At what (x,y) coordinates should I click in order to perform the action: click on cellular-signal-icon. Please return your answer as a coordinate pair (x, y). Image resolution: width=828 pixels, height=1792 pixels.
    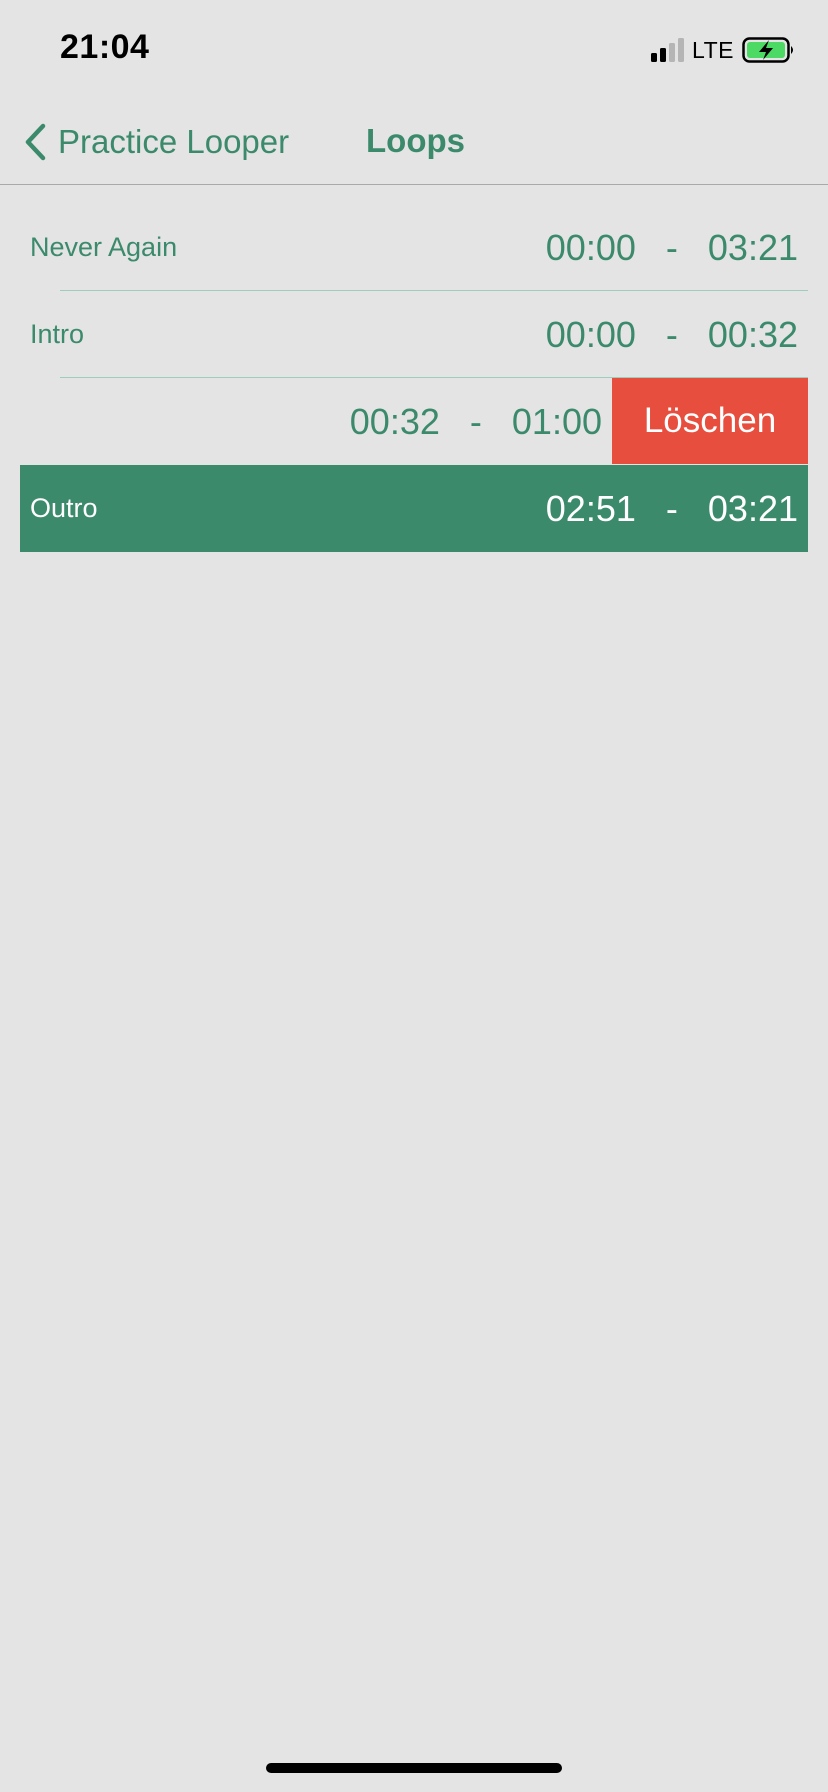
    Looking at the image, I should click on (668, 50).